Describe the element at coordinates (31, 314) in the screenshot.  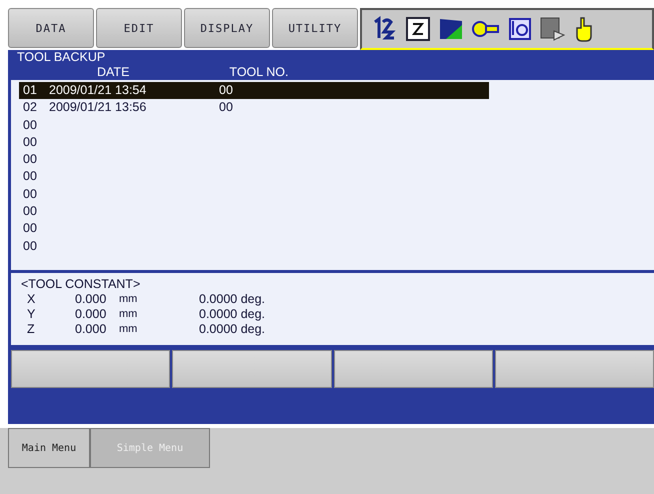
I see `axis-label: Y` at that location.